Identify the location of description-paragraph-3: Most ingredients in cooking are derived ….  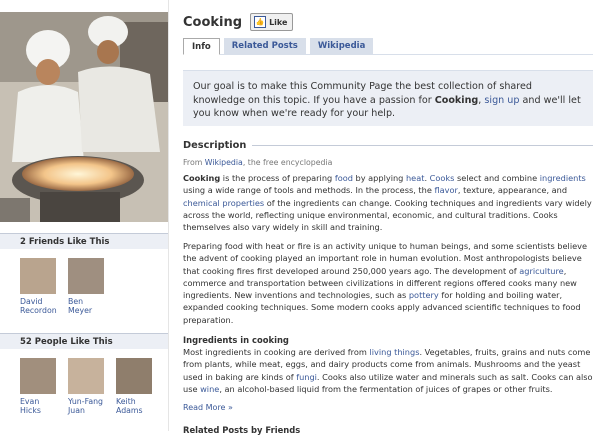
(390, 370).